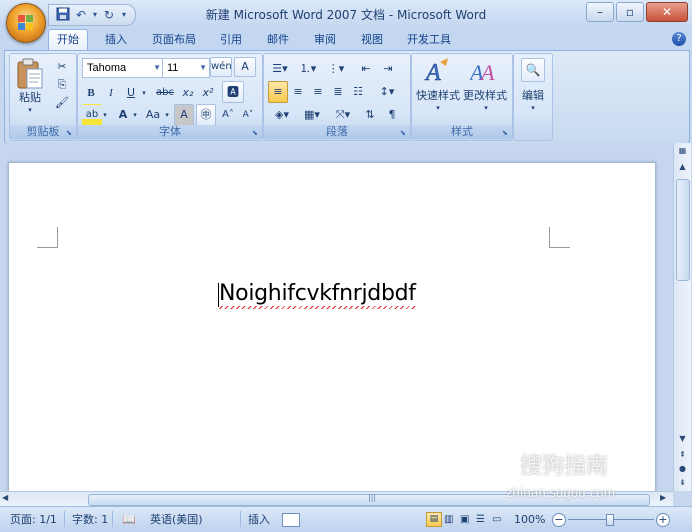 The height and width of the screenshot is (532, 692). Describe the element at coordinates (325, 40) in the screenshot. I see `tab-review: 审阅` at that location.